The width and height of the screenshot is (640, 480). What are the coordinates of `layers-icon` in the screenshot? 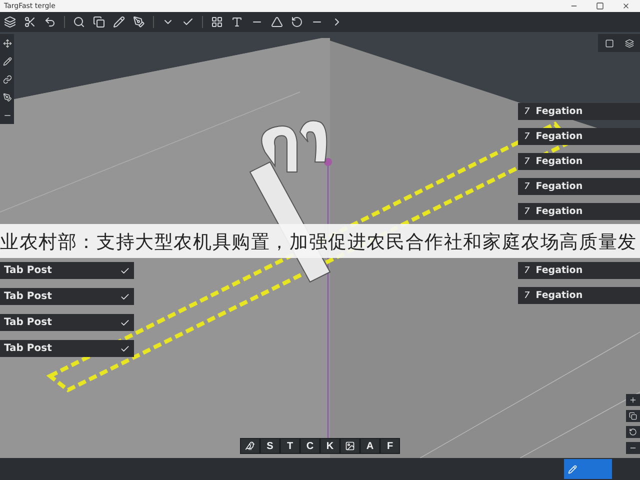 It's located at (10, 22).